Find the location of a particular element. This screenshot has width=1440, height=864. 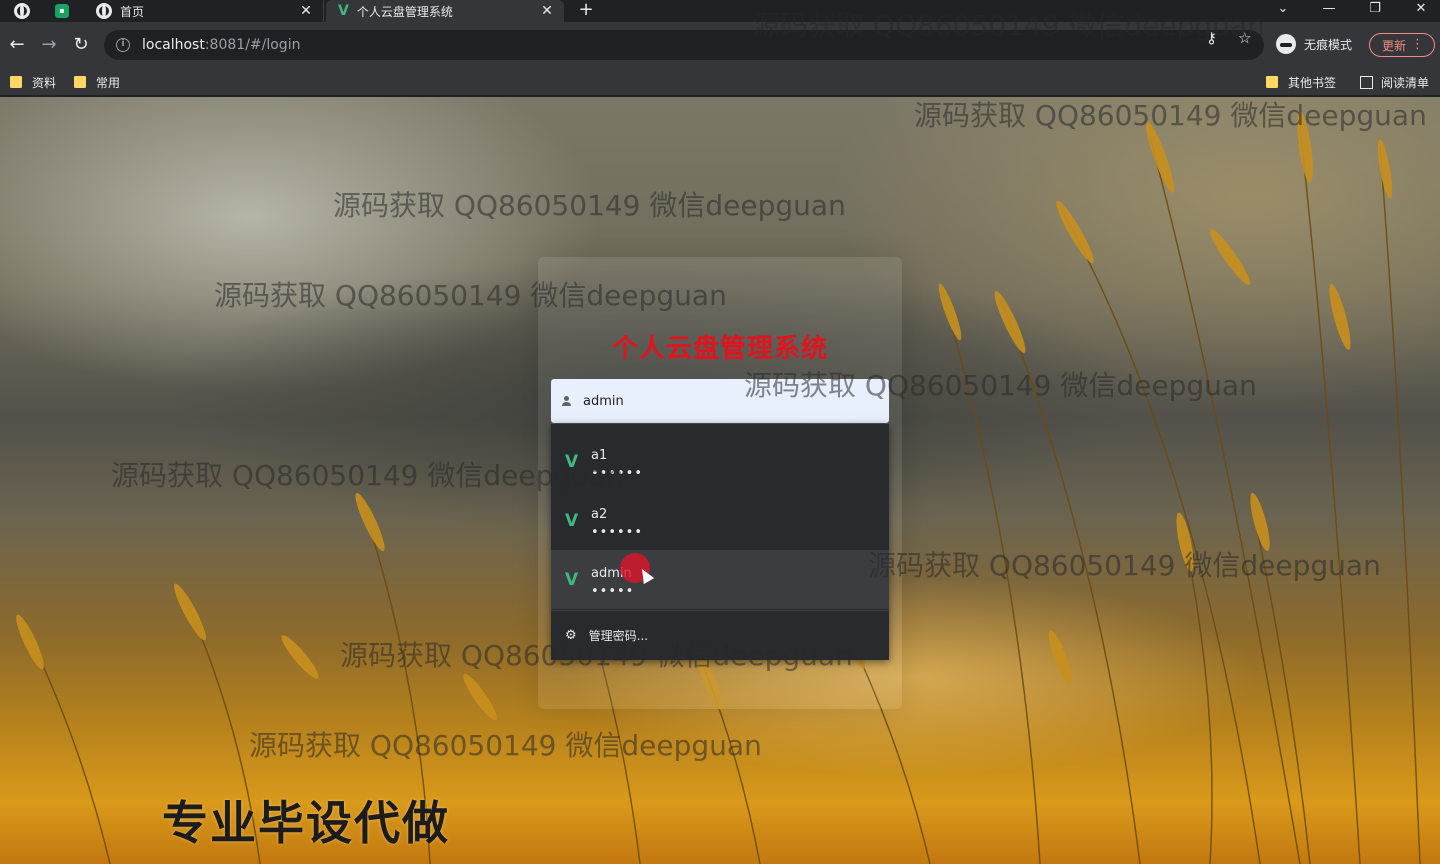

promo-text: 专业毕设代做 is located at coordinates (306, 823).